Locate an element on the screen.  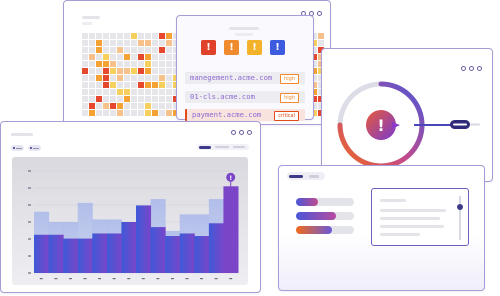
tab-switcher is located at coordinates (306, 176).